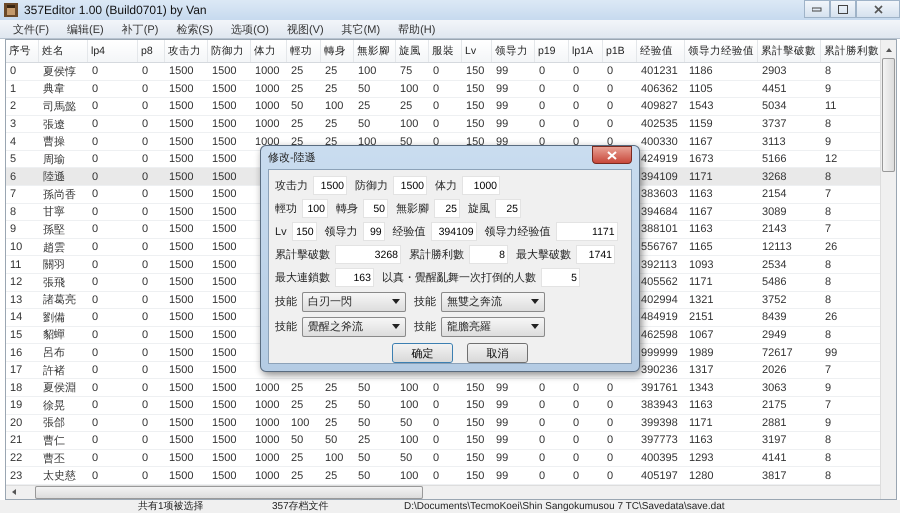 The image size is (900, 513). What do you see at coordinates (54, 89) in the screenshot?
I see `table-cell-text: 典韋` at bounding box center [54, 89].